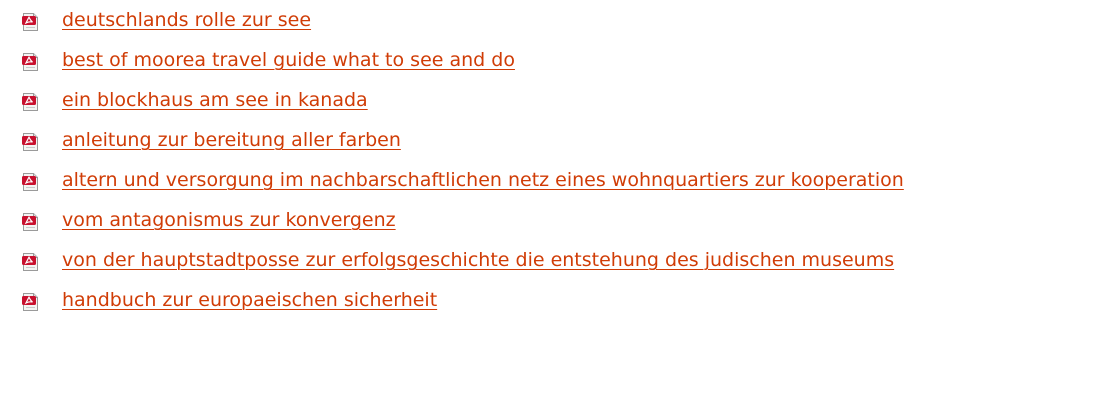 Image resolution: width=1100 pixels, height=401 pixels. Describe the element at coordinates (215, 100) in the screenshot. I see `file-link: ein blockhaus am see in kanada` at that location.